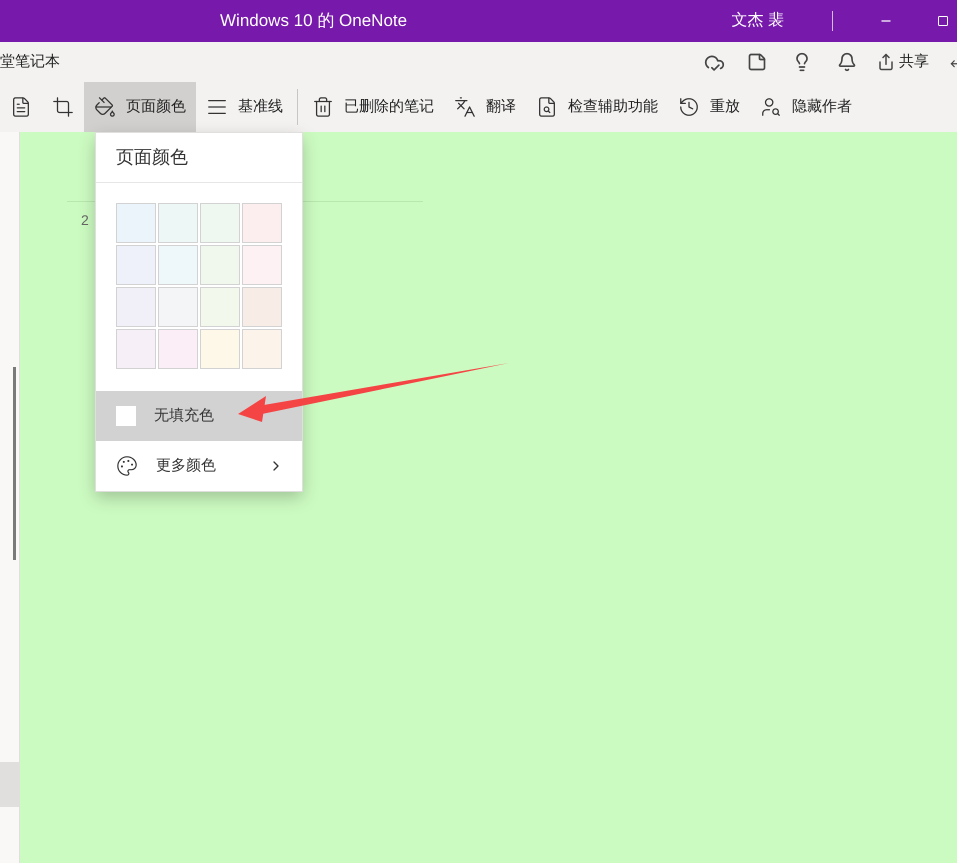 Image resolution: width=957 pixels, height=863 pixels. I want to click on blank-swatch-icon, so click(126, 416).